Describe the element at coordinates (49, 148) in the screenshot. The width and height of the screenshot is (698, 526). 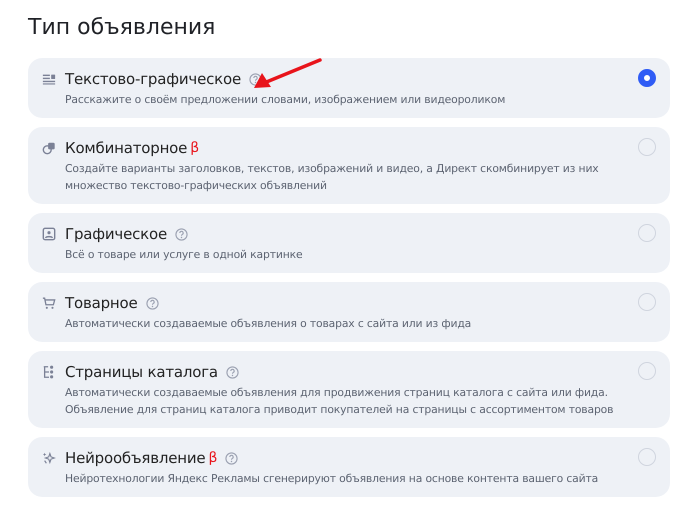
I see `overlapping-shapes-icon` at that location.